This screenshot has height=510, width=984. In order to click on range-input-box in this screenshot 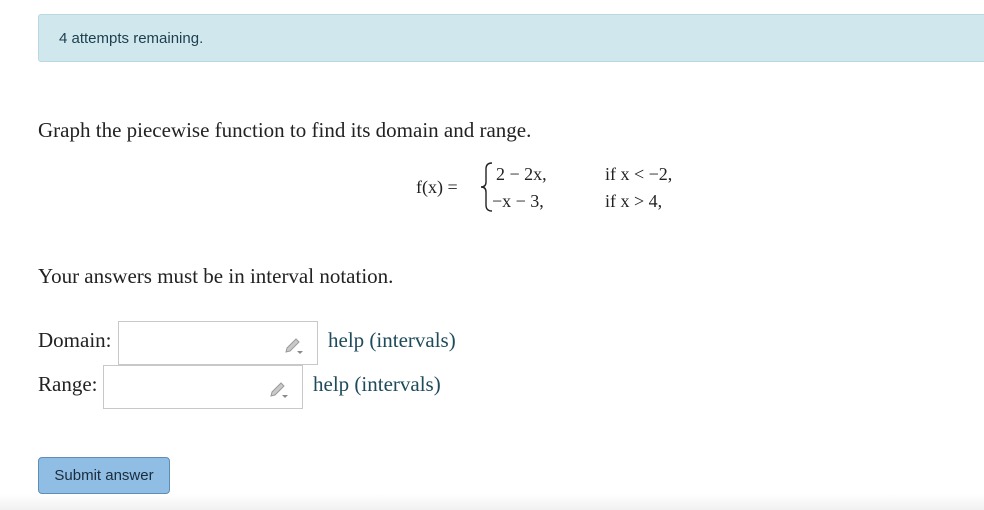, I will do `click(203, 387)`.